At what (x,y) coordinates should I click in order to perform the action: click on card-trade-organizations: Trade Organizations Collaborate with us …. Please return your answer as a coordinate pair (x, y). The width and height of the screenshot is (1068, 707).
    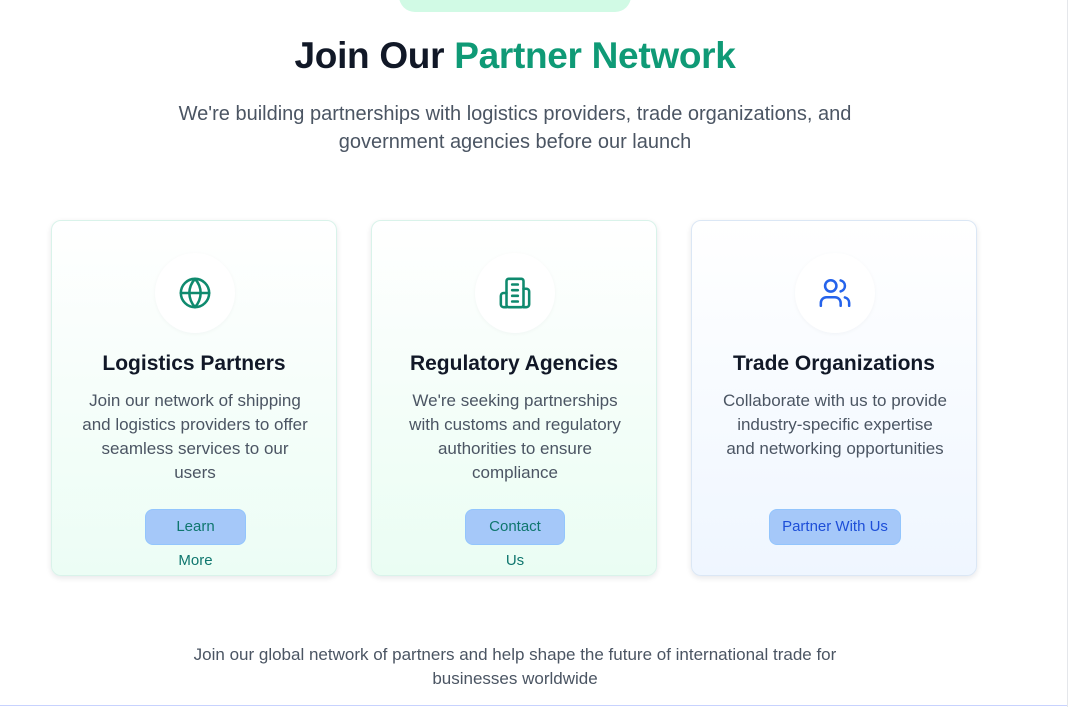
    Looking at the image, I should click on (834, 398).